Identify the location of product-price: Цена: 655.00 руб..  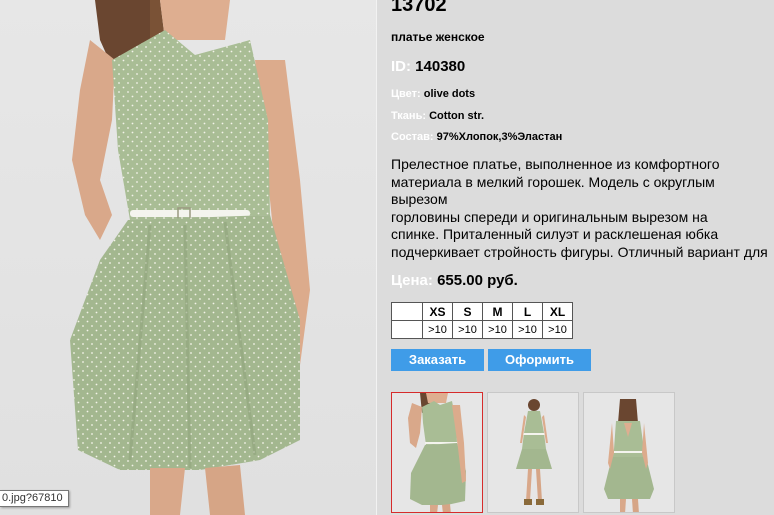
(454, 280).